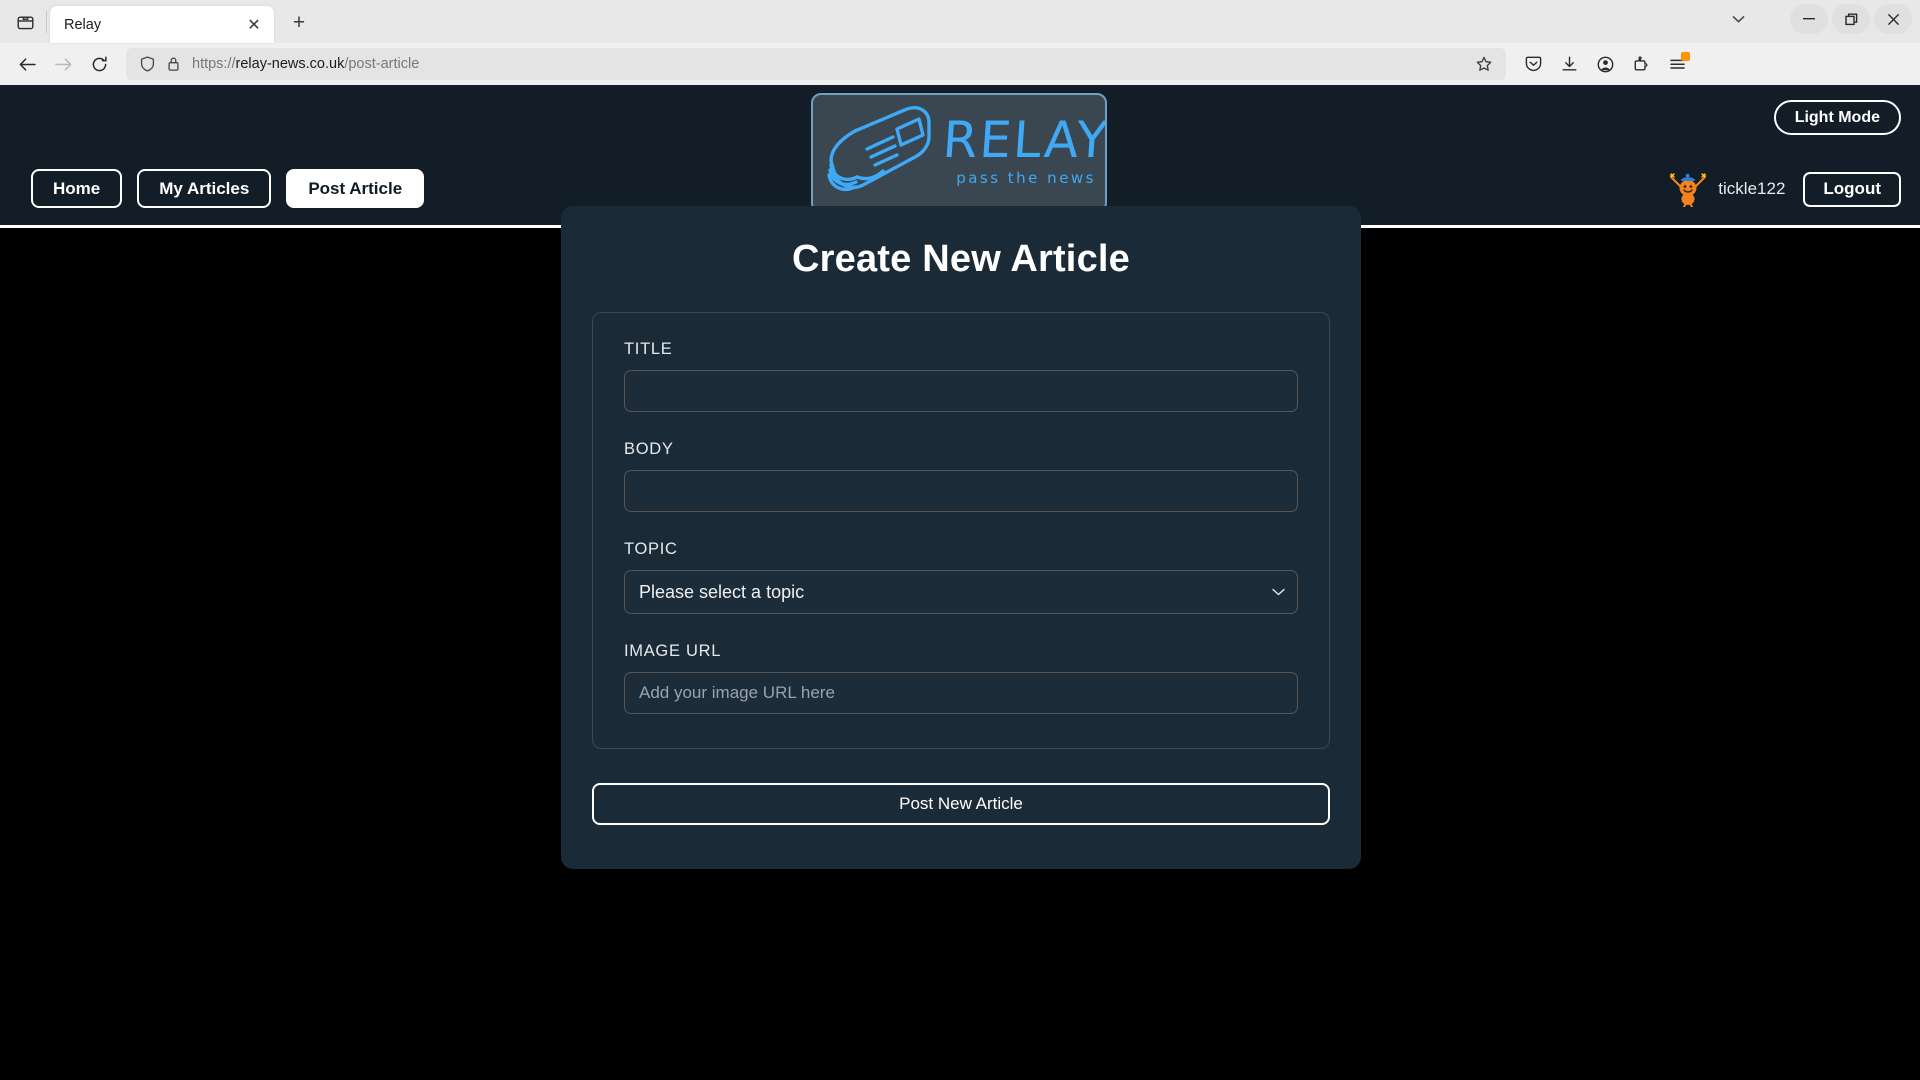 The image size is (1920, 1080). I want to click on reload-icon, so click(99, 64).